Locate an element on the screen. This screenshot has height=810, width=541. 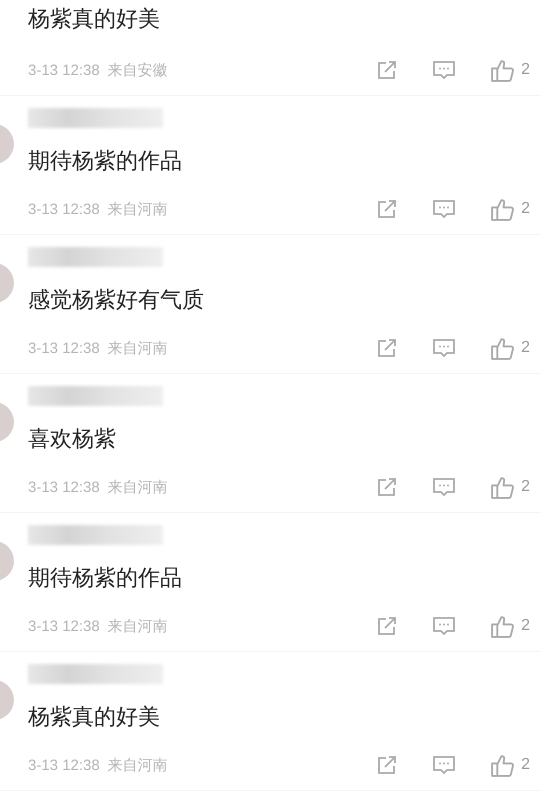
comment-location: 来自安徽 is located at coordinates (138, 70).